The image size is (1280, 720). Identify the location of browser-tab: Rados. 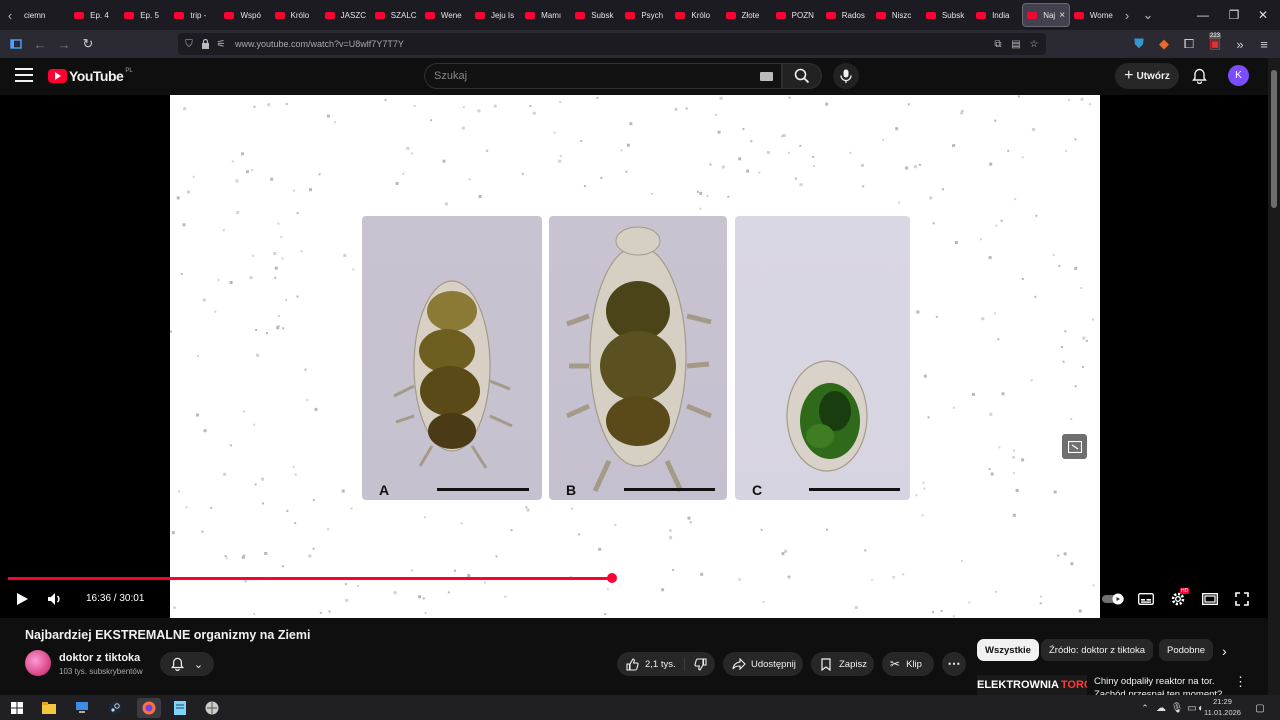
(847, 15).